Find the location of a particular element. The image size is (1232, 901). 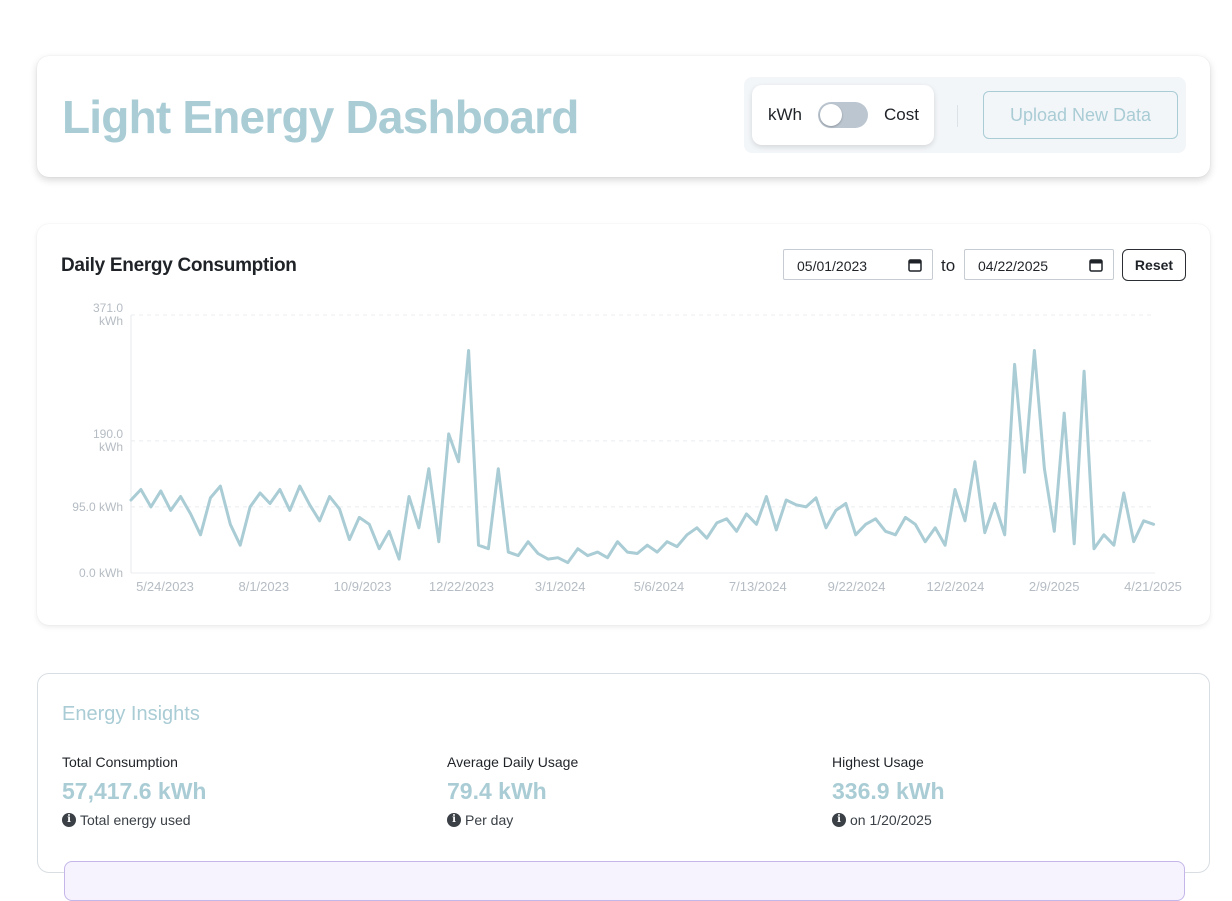

stat-value: 336.9 kWh is located at coordinates (888, 791).